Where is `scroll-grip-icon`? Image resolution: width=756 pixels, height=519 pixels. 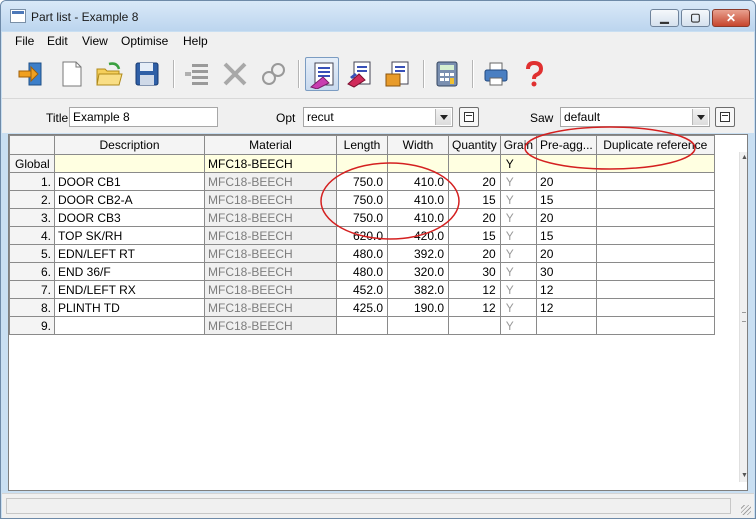
scroll-grip-icon is located at coordinates (744, 317).